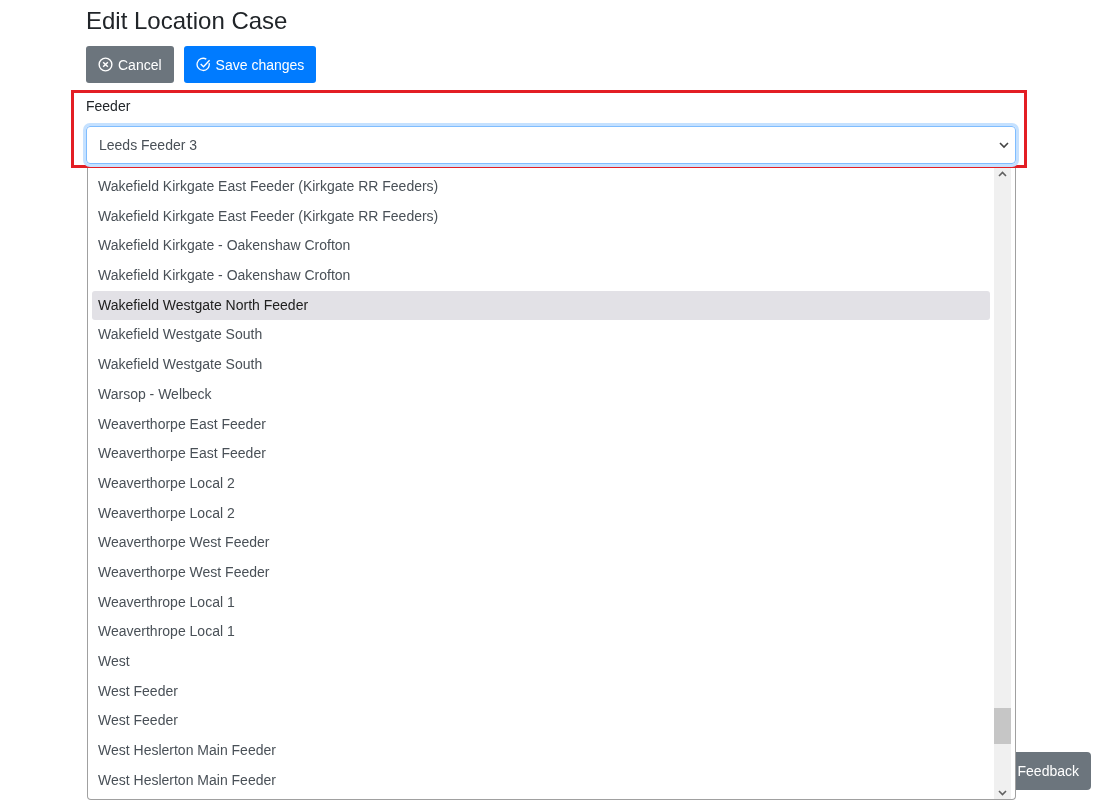  Describe the element at coordinates (250, 64) in the screenshot. I see `save-button: Save changes` at that location.